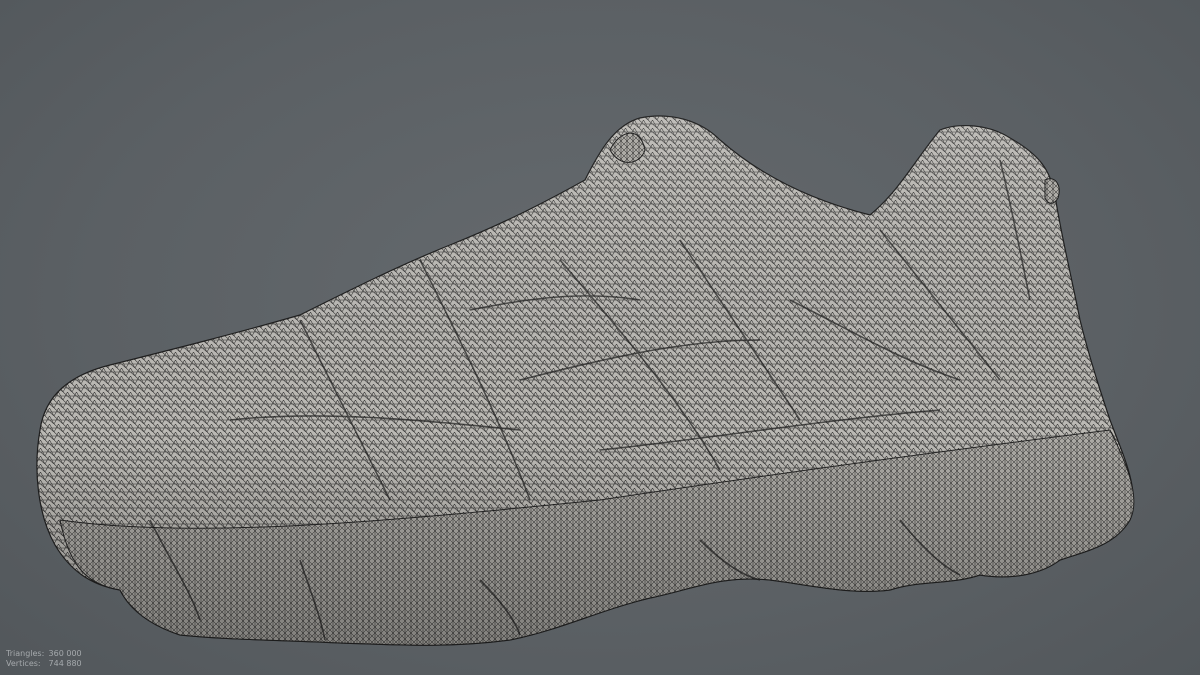 This screenshot has width=1200, height=675. I want to click on heel-tab, so click(1052, 191).